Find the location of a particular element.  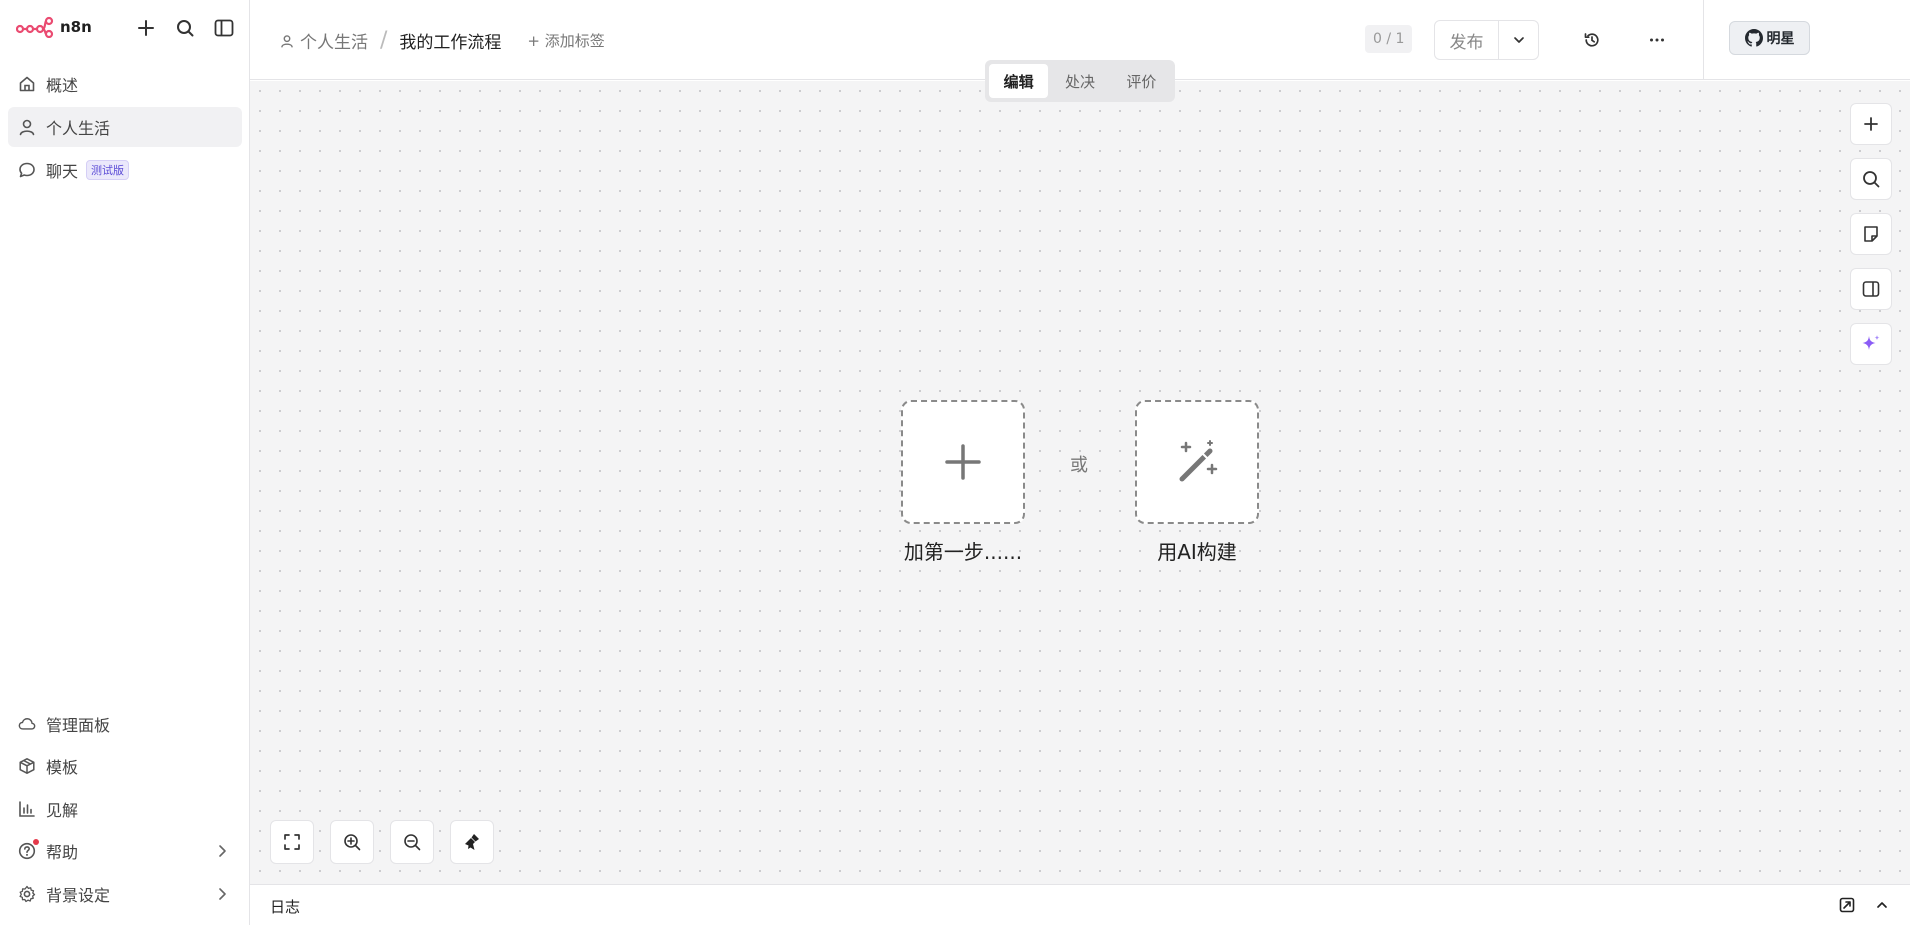

header-divider is located at coordinates (1703, 40).